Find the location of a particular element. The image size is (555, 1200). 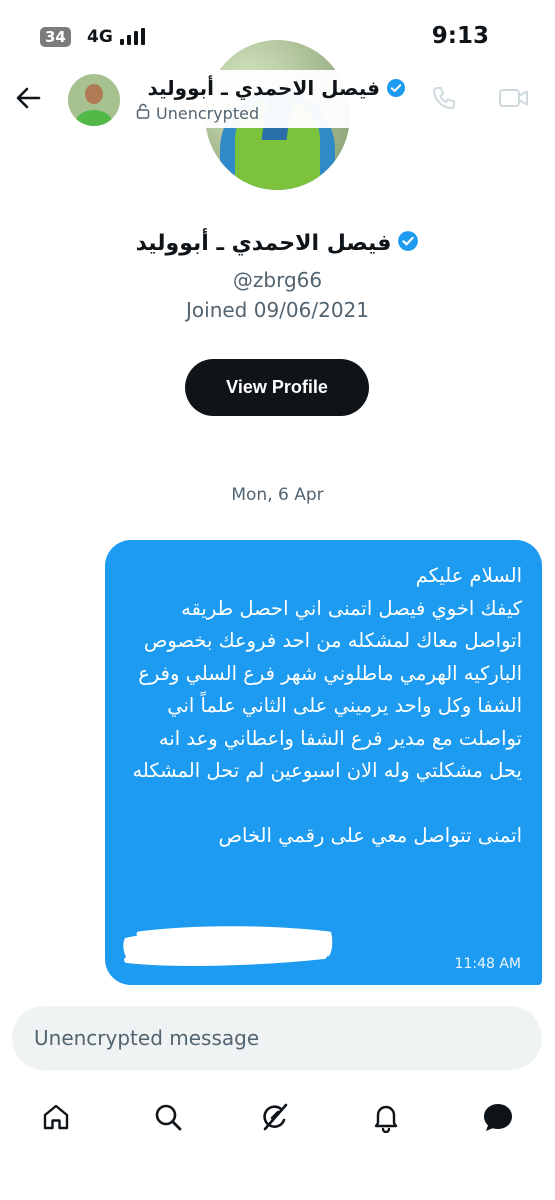

message-composer is located at coordinates (277, 1038).